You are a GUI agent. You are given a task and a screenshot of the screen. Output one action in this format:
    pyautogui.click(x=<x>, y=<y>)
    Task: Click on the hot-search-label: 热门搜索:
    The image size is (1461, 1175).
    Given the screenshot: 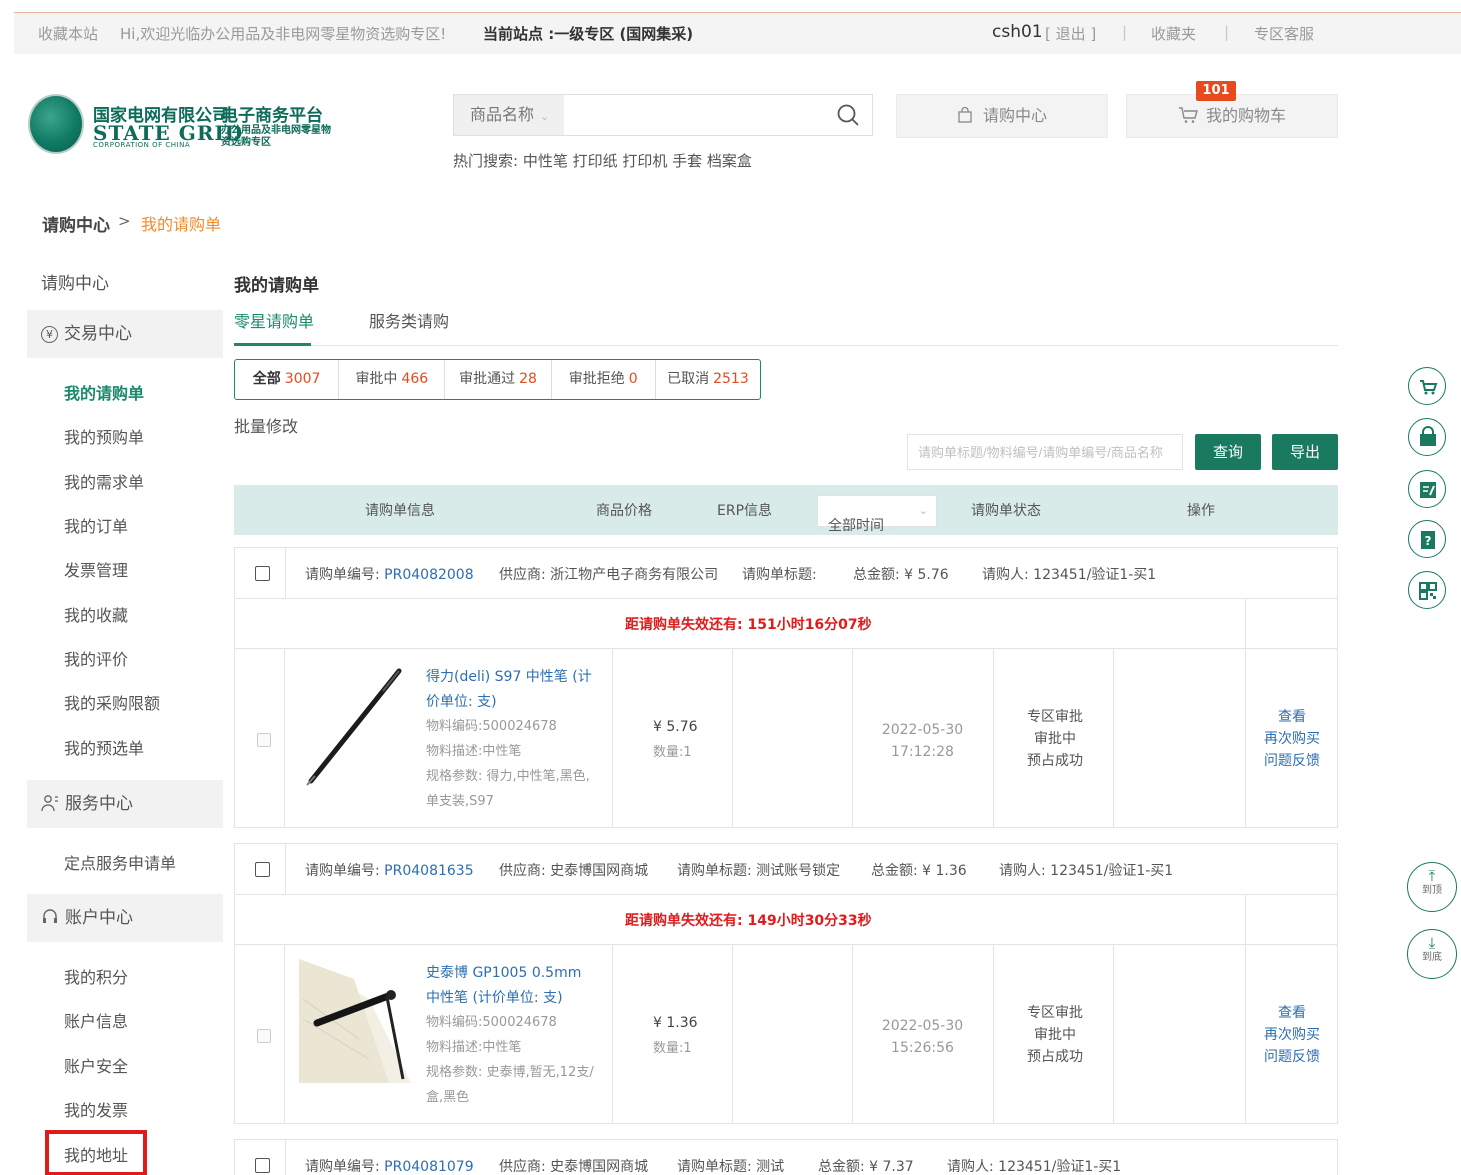 What is the action you would take?
    pyautogui.click(x=486, y=161)
    